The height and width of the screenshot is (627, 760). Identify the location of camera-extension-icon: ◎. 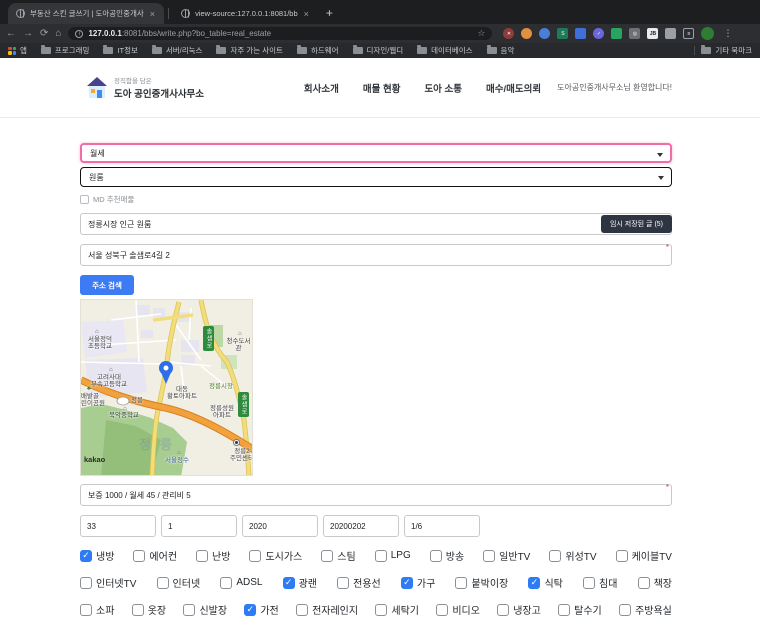
(635, 33).